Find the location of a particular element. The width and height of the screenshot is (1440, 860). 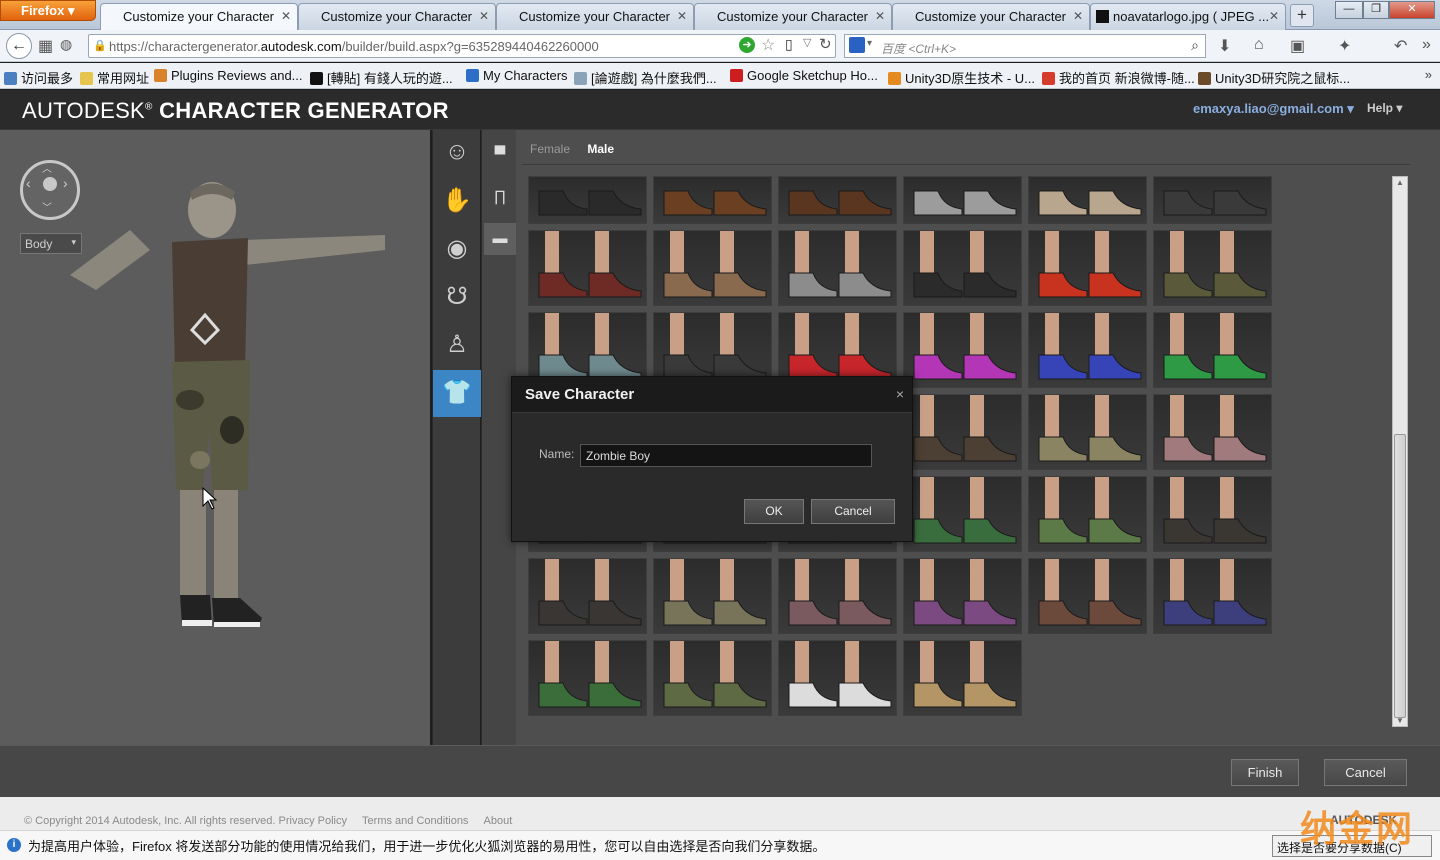

cancel-button: Cancel is located at coordinates (1365, 772).